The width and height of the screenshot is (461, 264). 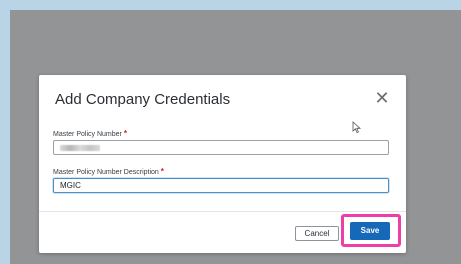 I want to click on description-label-text: Master Policy Number Description, so click(x=106, y=172).